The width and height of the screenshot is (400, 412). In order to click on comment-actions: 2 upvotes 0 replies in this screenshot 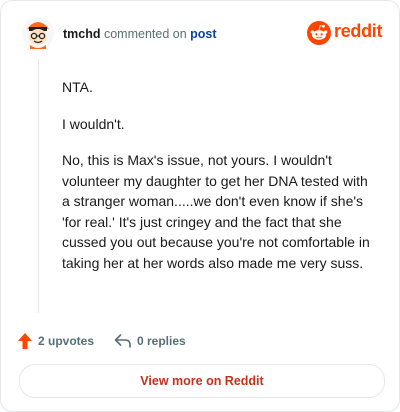, I will do `click(167, 341)`.